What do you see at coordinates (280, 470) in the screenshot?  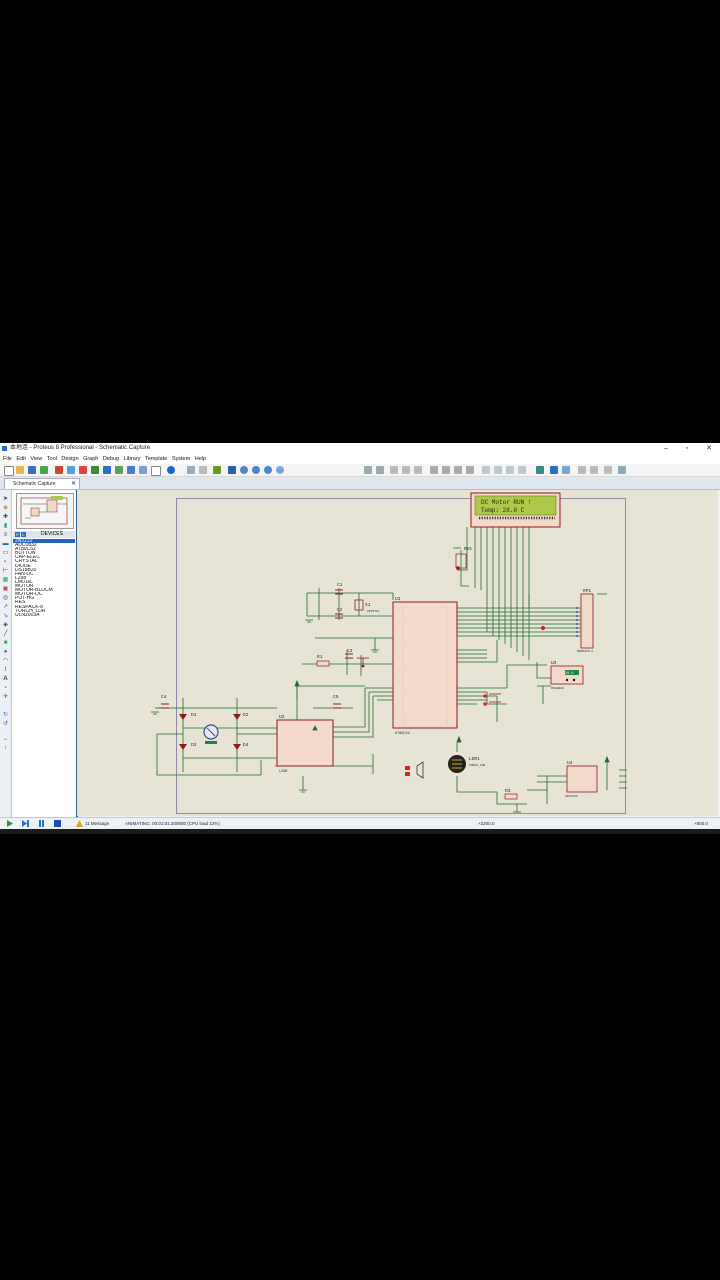 I see `zoom-area-icon` at bounding box center [280, 470].